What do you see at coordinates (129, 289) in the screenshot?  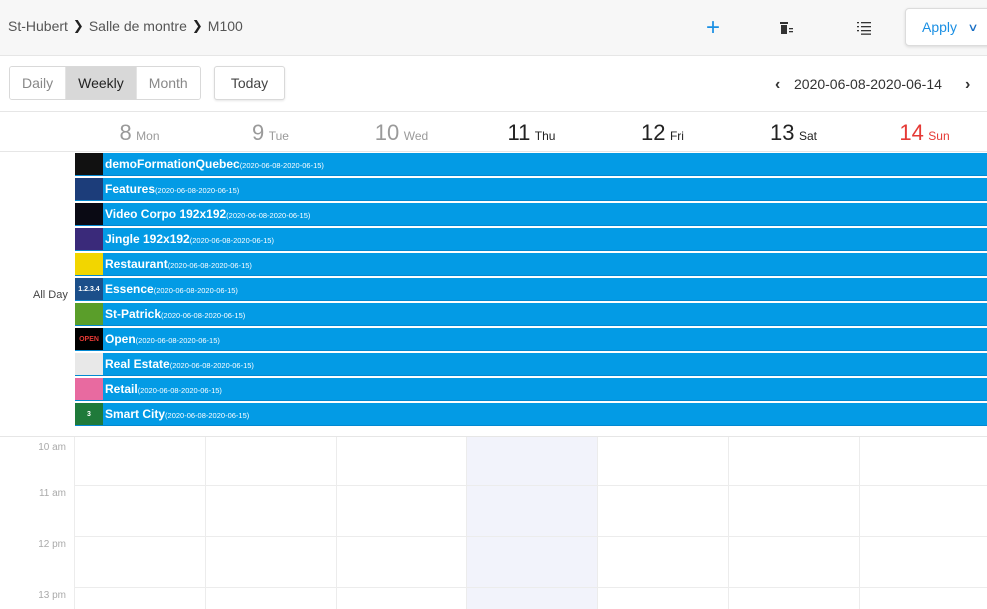 I see `event-title: Essence` at bounding box center [129, 289].